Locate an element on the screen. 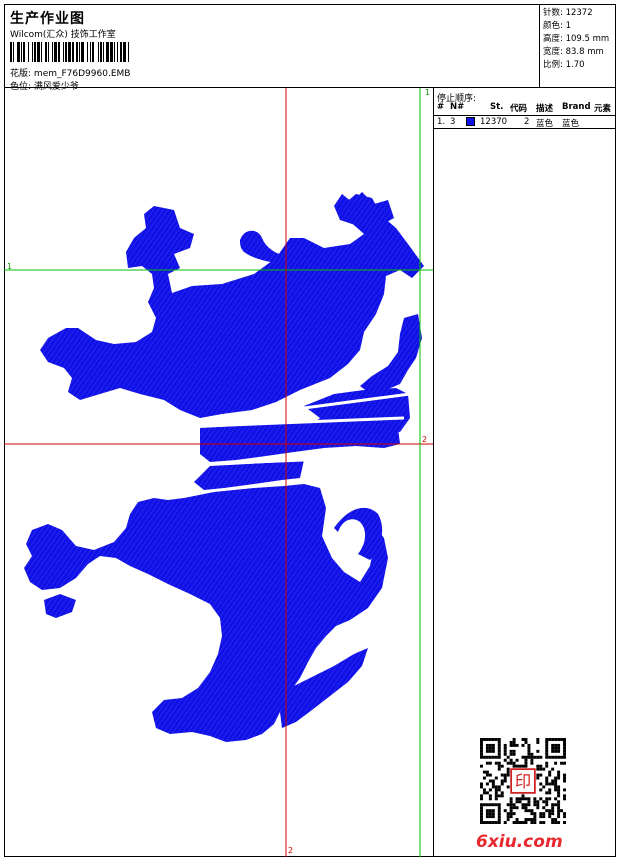  stop-sequence-header: # N# St. 代码 描述 Brand 元素 is located at coordinates (525, 108).